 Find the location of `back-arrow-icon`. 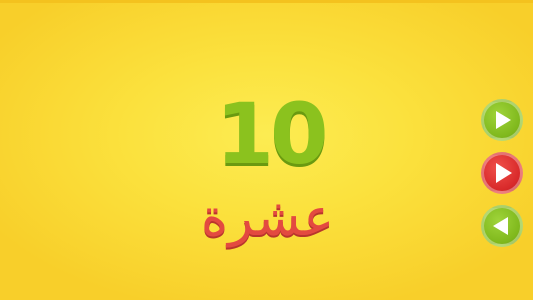

back-arrow-icon is located at coordinates (500, 226).